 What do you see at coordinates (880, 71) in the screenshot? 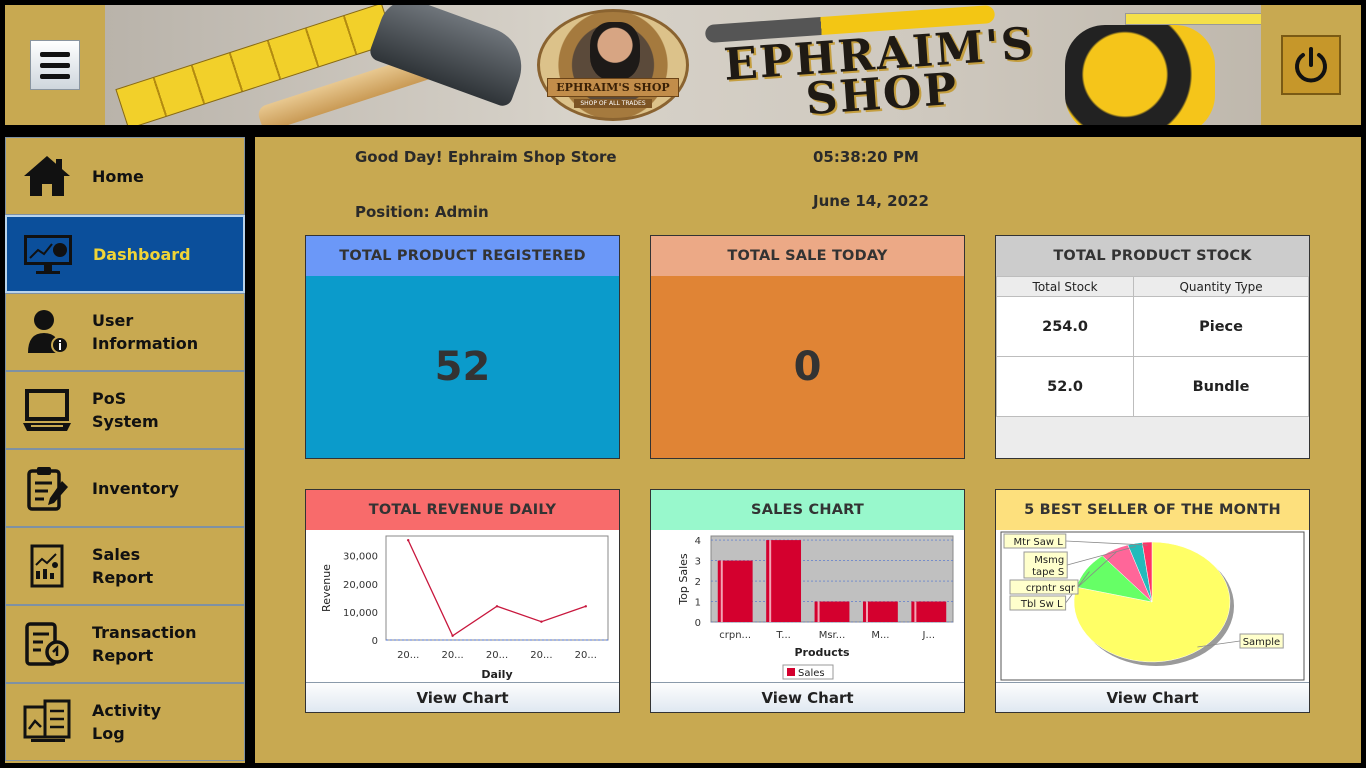
I see `banner-title: EPHRAIM'S SHOP` at bounding box center [880, 71].